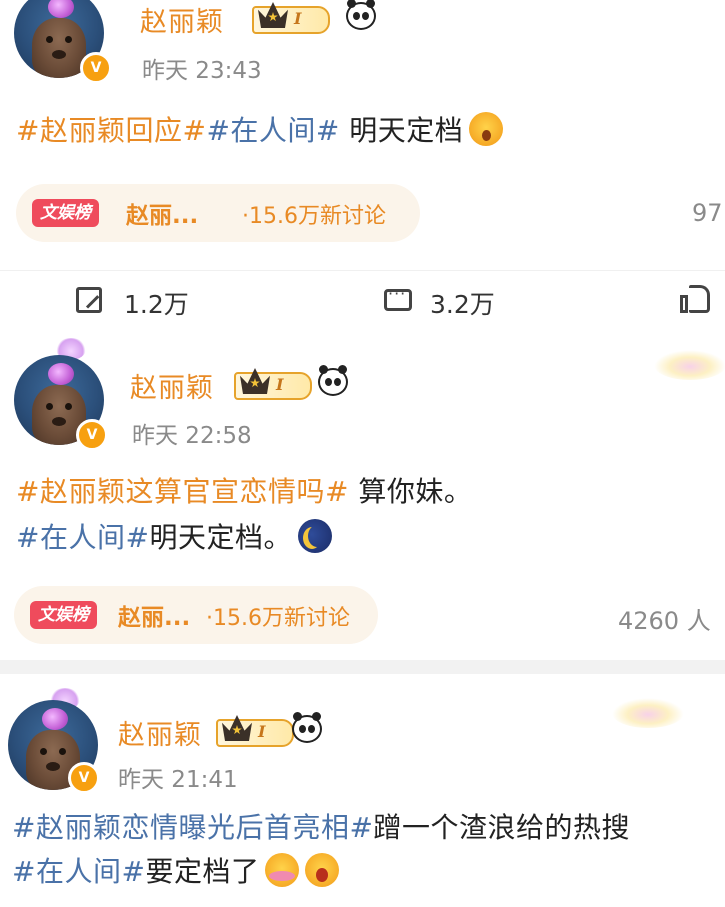  What do you see at coordinates (78, 871) in the screenshot?
I see `topic-link: #在人间#` at bounding box center [78, 871].